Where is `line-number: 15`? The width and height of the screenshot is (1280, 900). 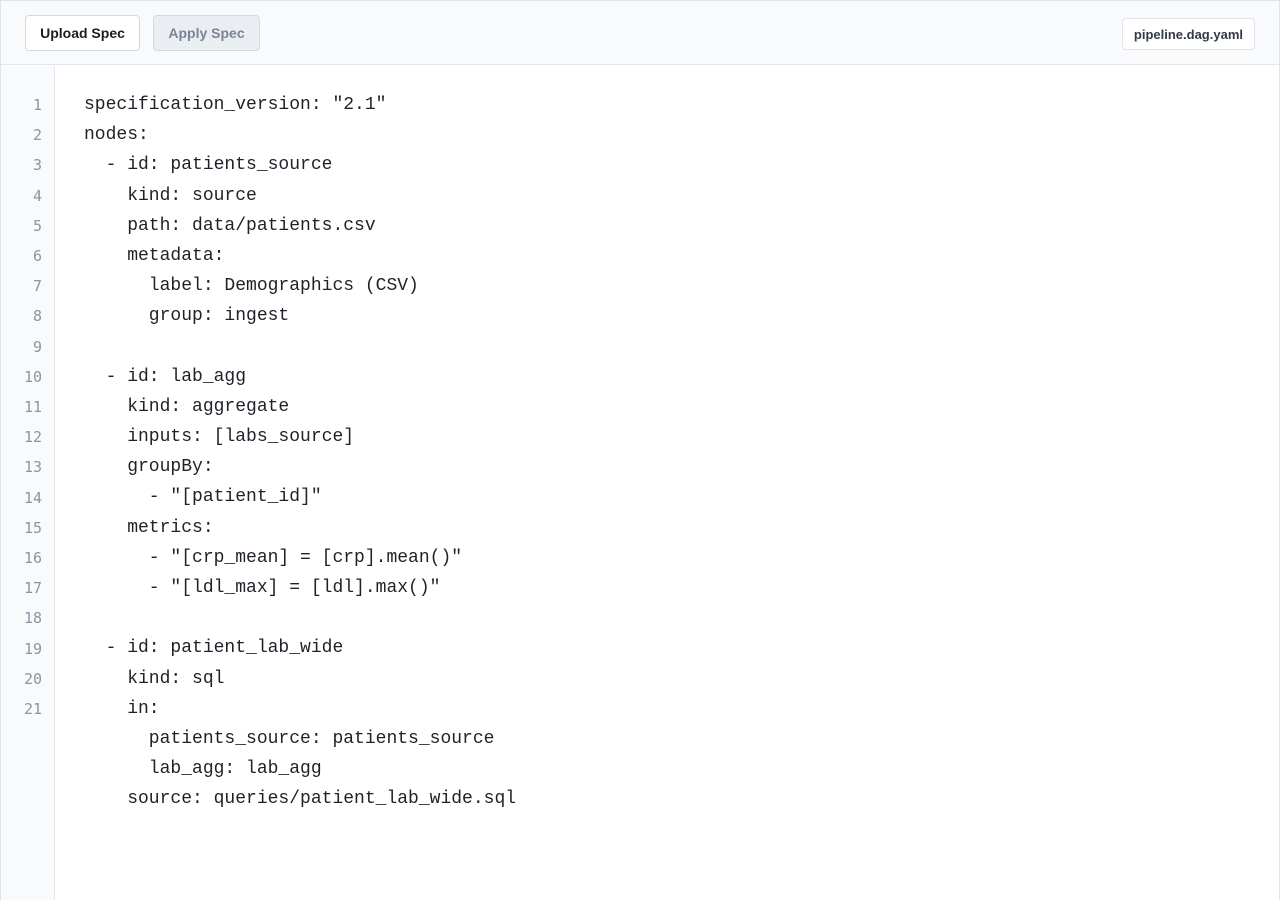
line-number: 15 is located at coordinates (32, 527).